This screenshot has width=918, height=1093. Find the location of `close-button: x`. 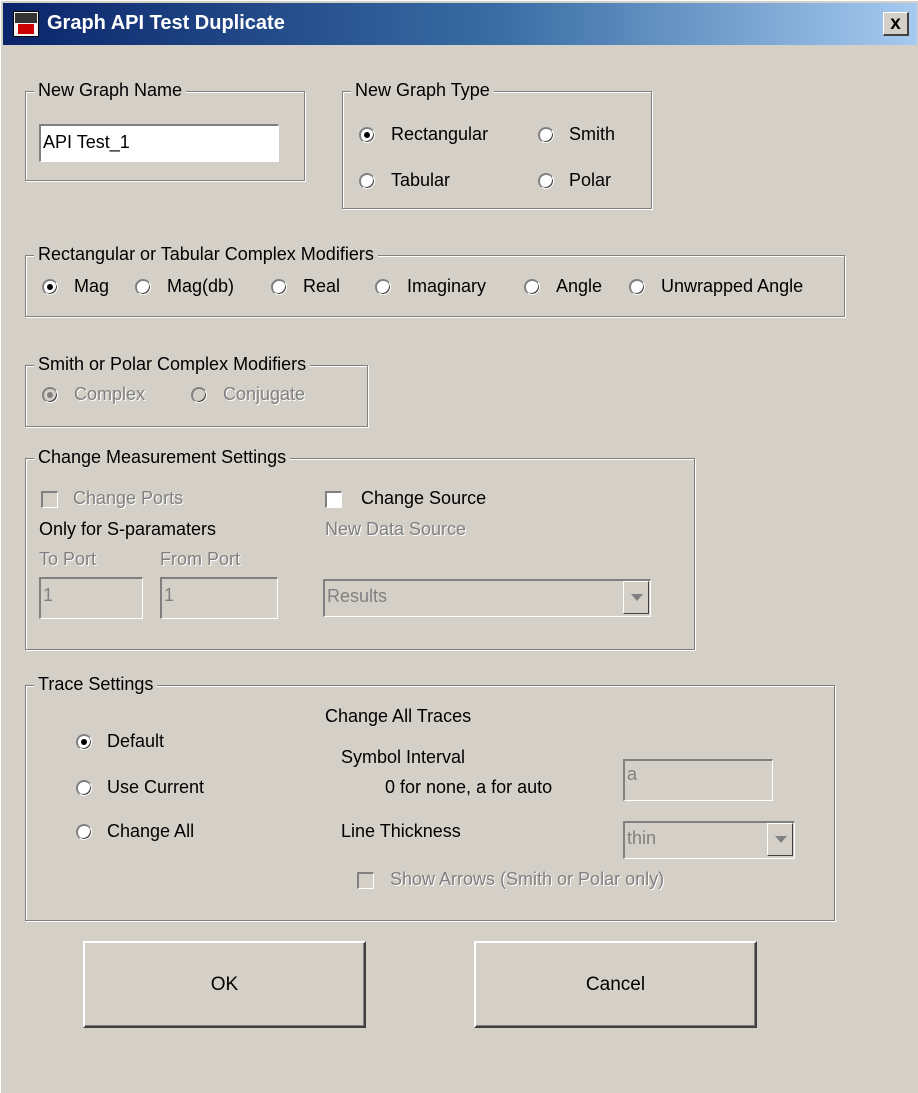

close-button: x is located at coordinates (896, 24).